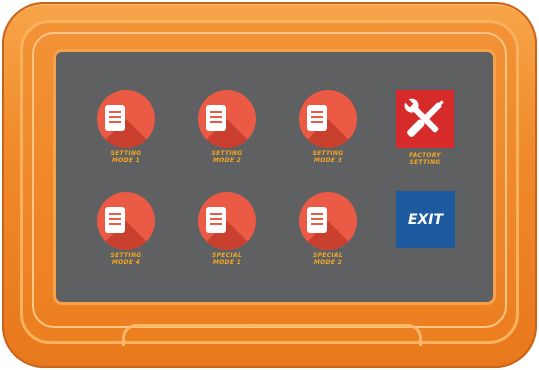  I want to click on setting-mode-2-label: SETTING MODE 2, so click(227, 157).